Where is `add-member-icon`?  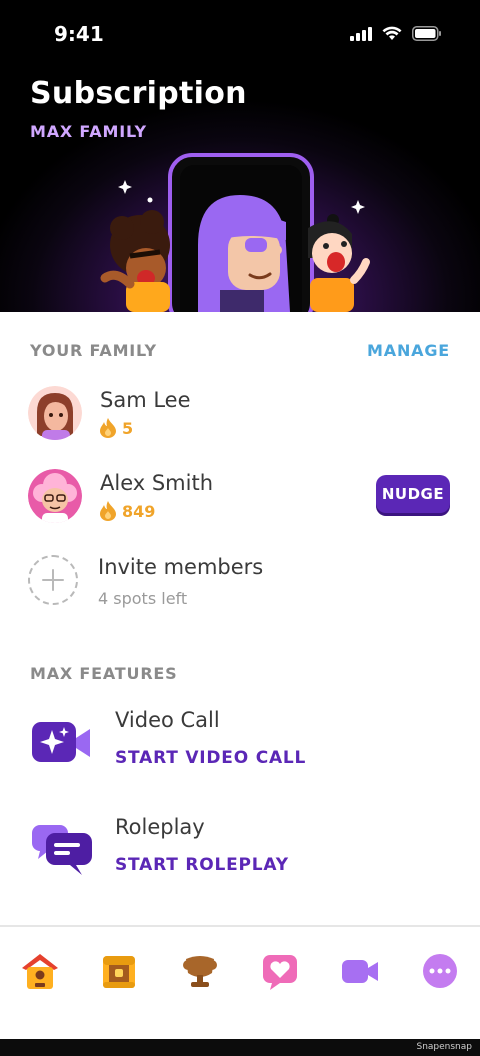
add-member-icon is located at coordinates (53, 580).